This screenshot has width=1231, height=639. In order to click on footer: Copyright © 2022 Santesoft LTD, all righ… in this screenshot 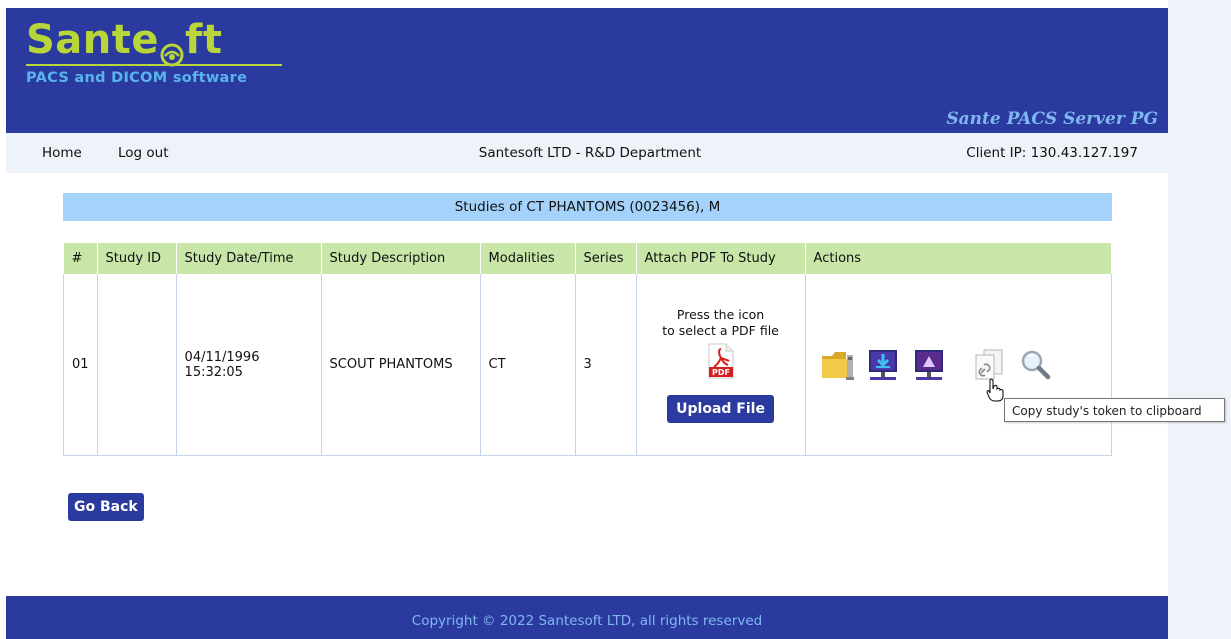, I will do `click(587, 617)`.